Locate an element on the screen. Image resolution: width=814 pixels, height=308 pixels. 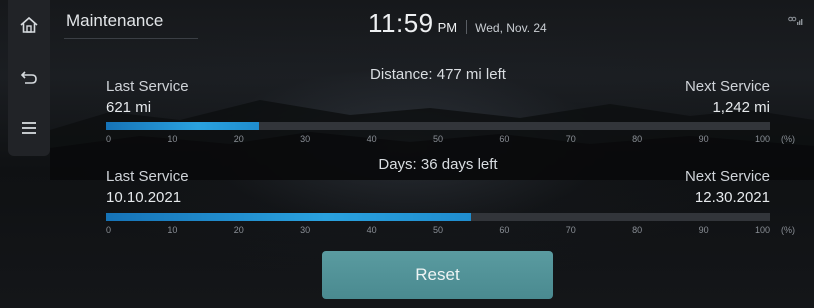
clock-ampm: PM is located at coordinates (447, 27).